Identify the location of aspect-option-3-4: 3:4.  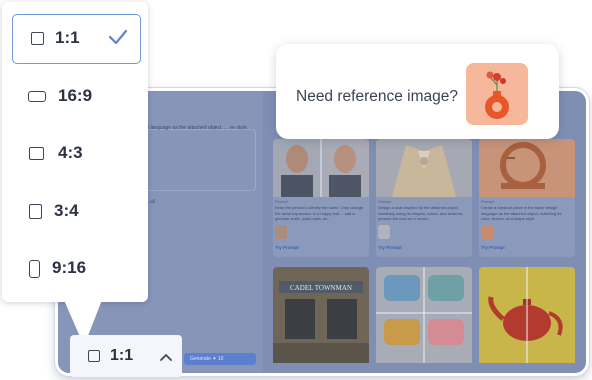
(75, 211).